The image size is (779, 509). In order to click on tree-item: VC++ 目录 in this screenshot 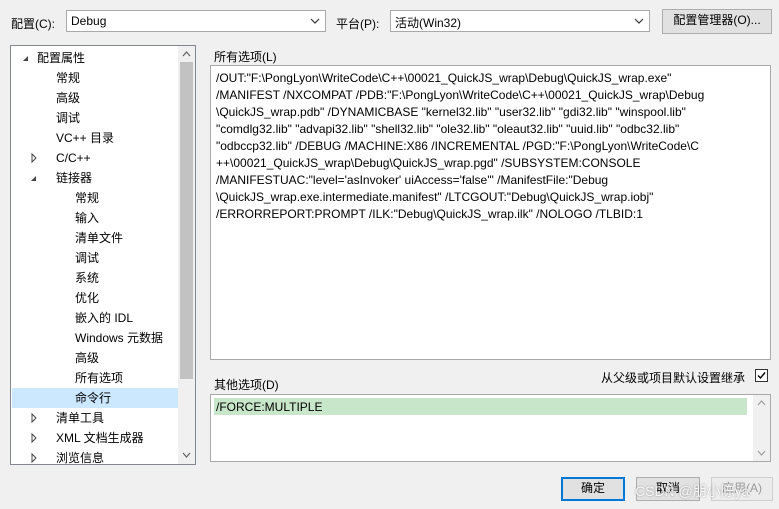, I will do `click(95, 138)`.